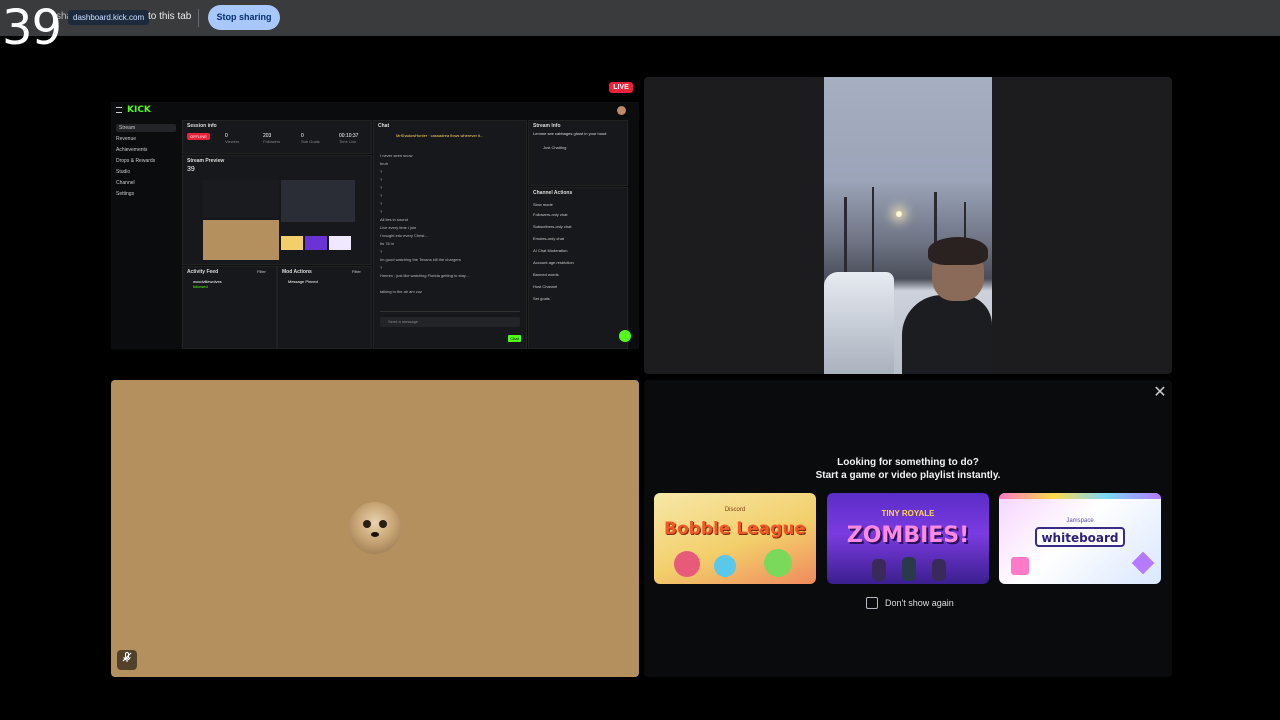 The height and width of the screenshot is (720, 1280). Describe the element at coordinates (550, 250) in the screenshot. I see `action-ai-mod: AI Chat Moderation` at that location.